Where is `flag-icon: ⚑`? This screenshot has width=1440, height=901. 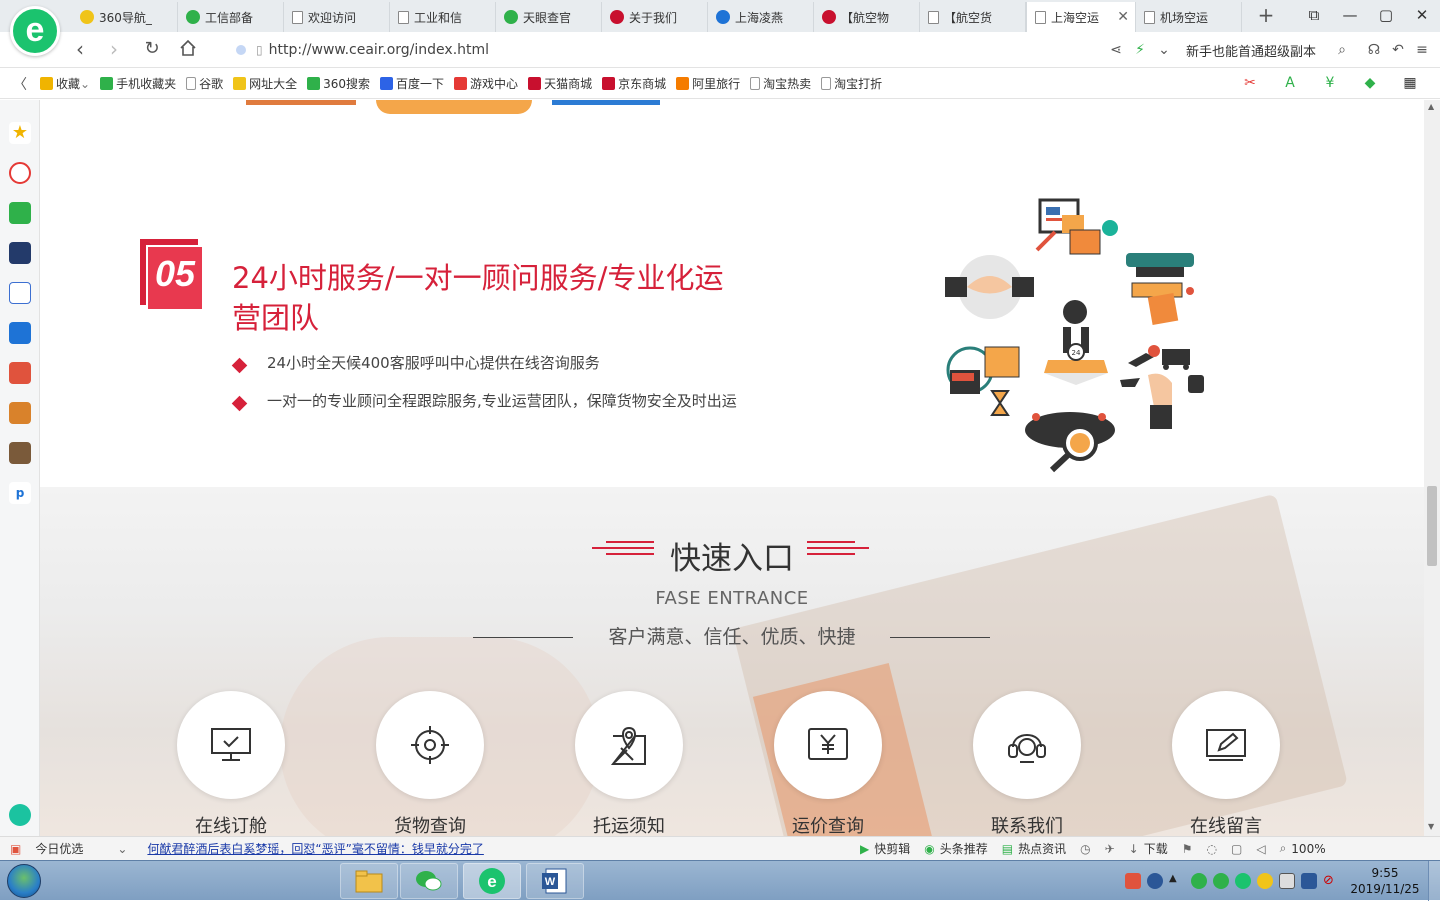 flag-icon: ⚑ is located at coordinates (1187, 848).